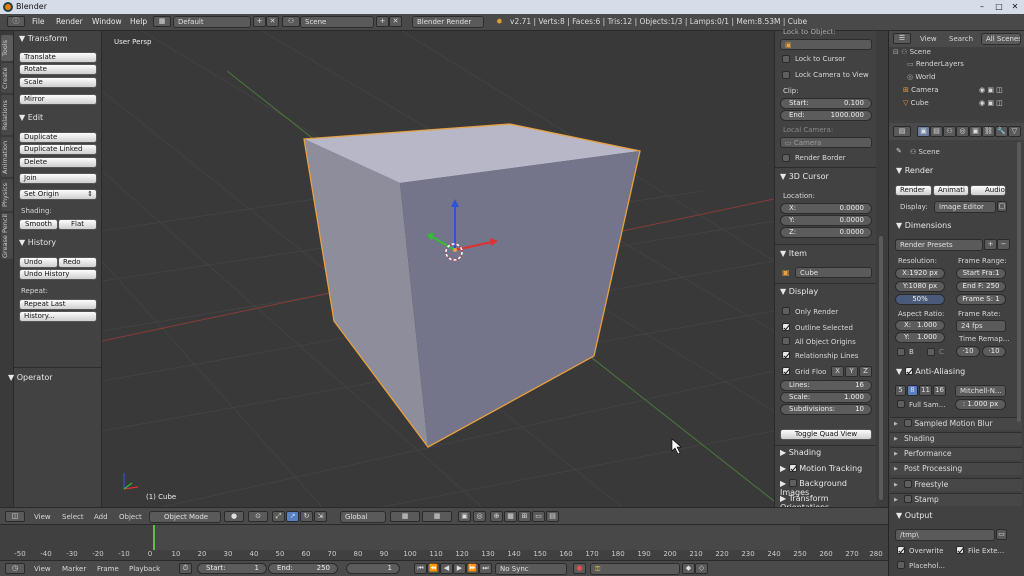  What do you see at coordinates (914, 515) in the screenshot?
I see `output-panel-header: ▼ Output` at bounding box center [914, 515].